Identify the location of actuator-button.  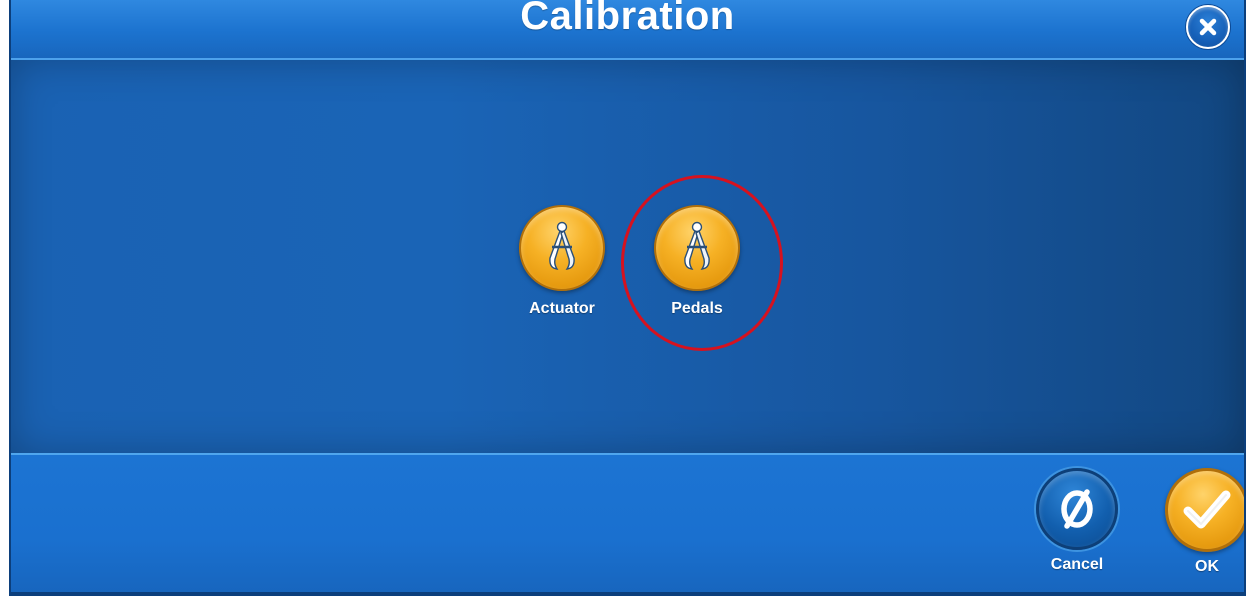
(562, 248).